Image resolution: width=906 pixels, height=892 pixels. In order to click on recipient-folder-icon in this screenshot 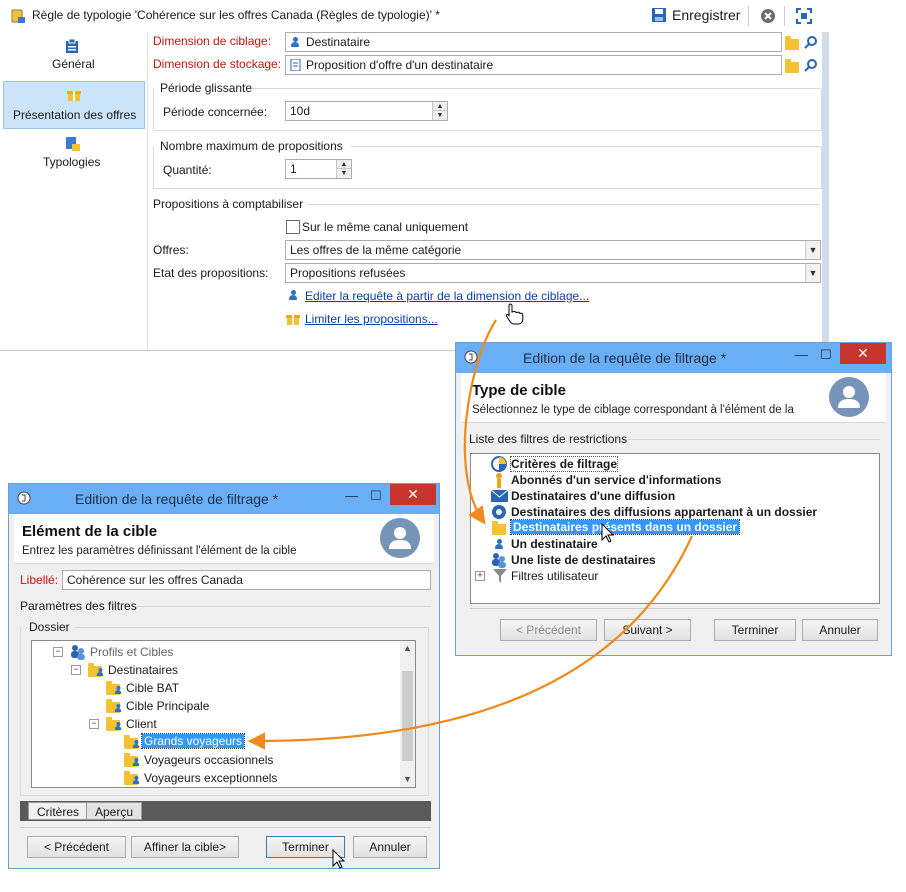, I will do `click(499, 528)`.